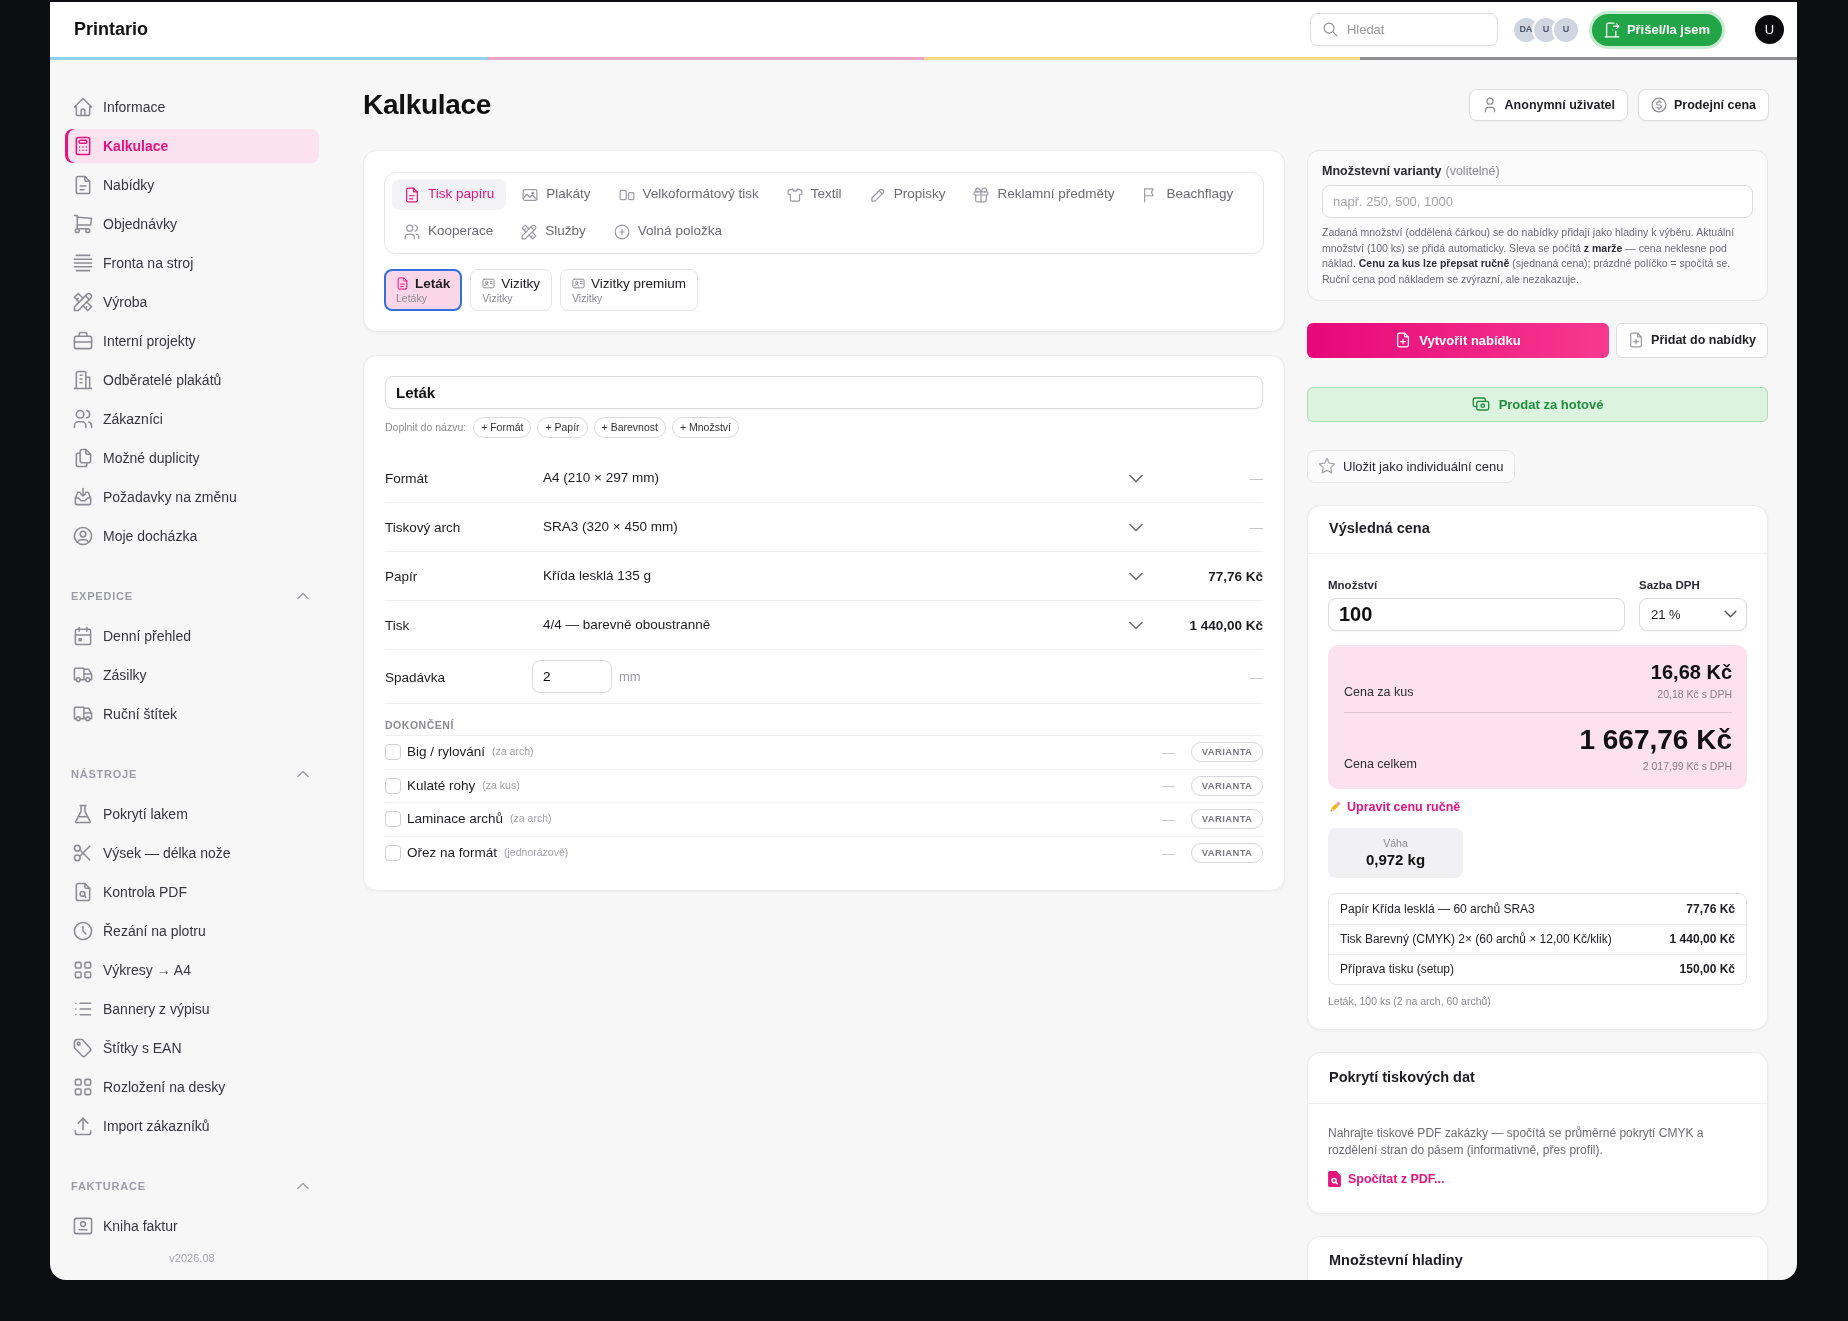 The height and width of the screenshot is (1321, 1848). I want to click on product-type-card: Leták Letáky, so click(423, 290).